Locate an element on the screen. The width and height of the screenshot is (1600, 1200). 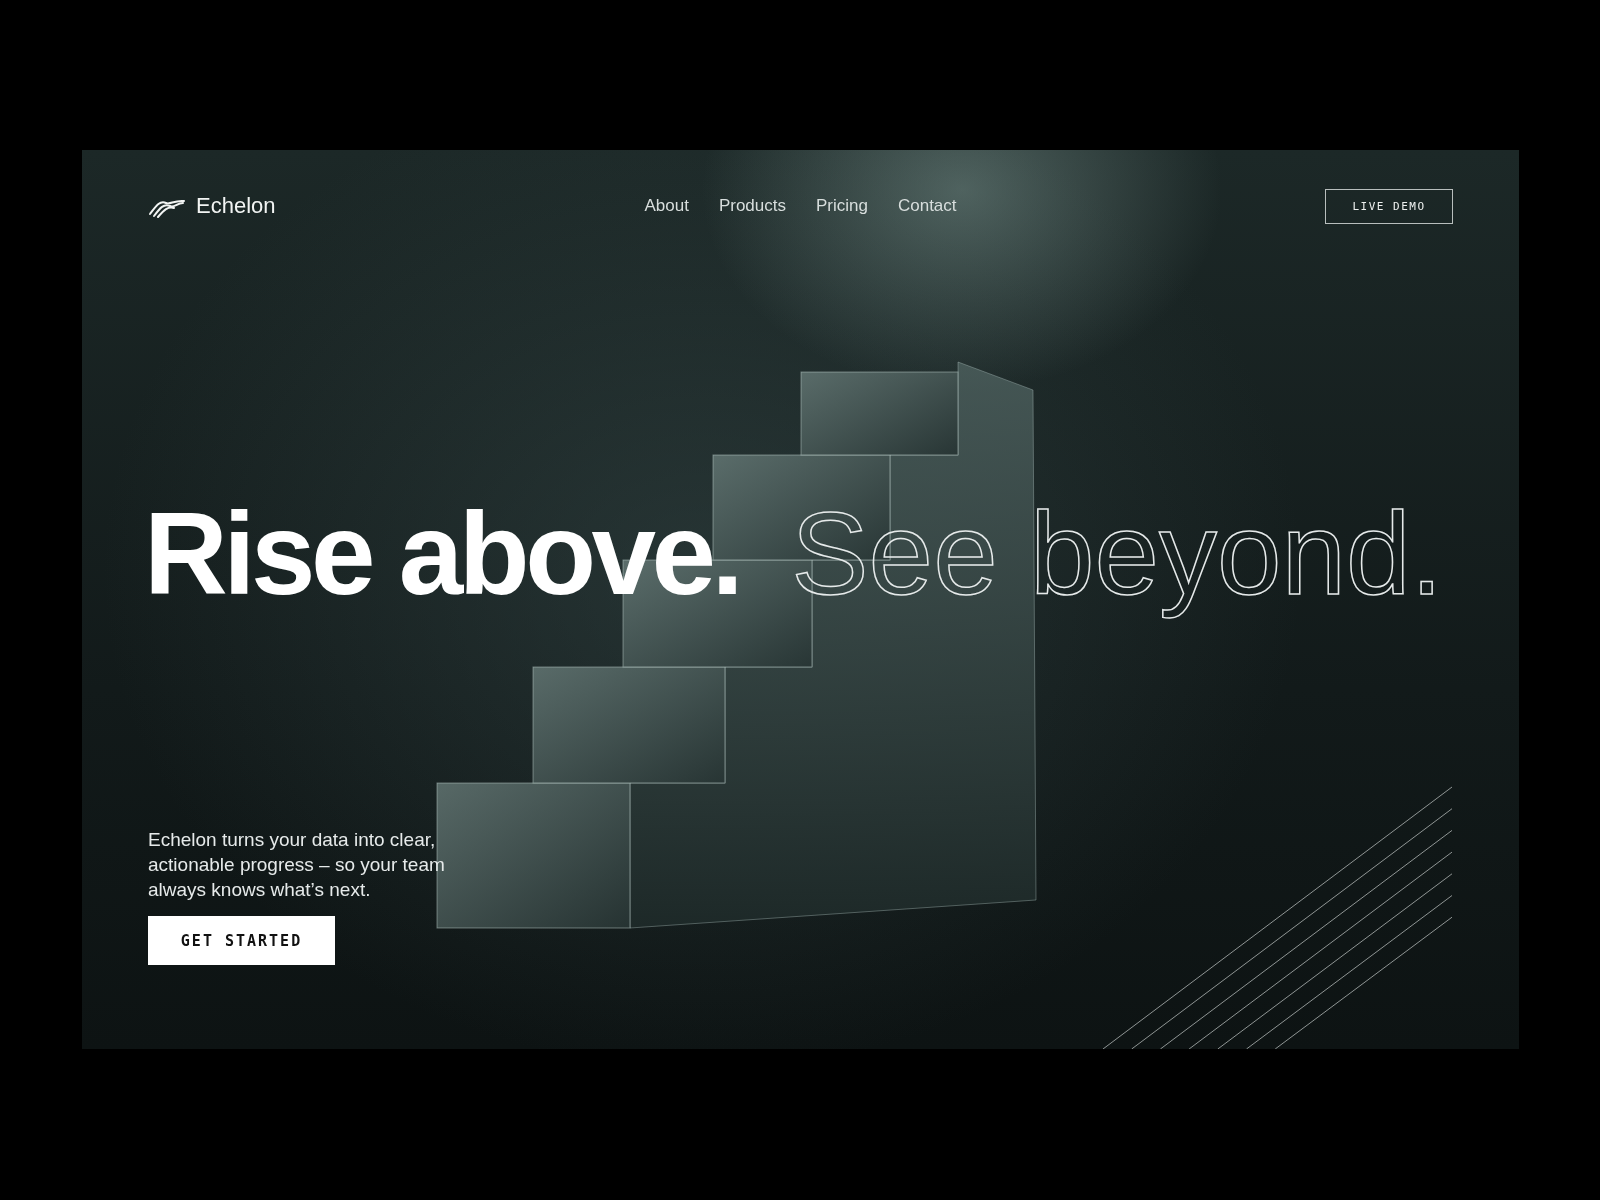
nav-link: Contact is located at coordinates (927, 206).